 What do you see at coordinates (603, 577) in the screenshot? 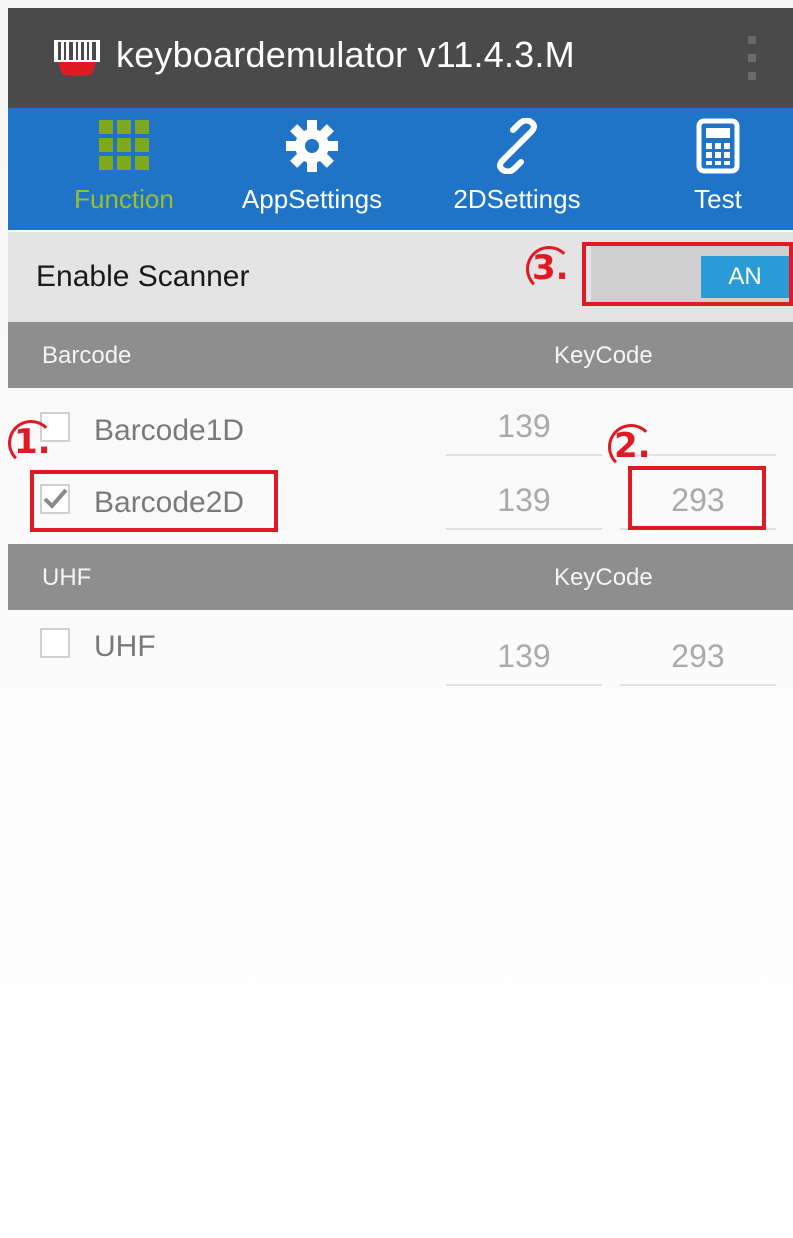
I see `uhf-keycode-header: KeyCode` at bounding box center [603, 577].